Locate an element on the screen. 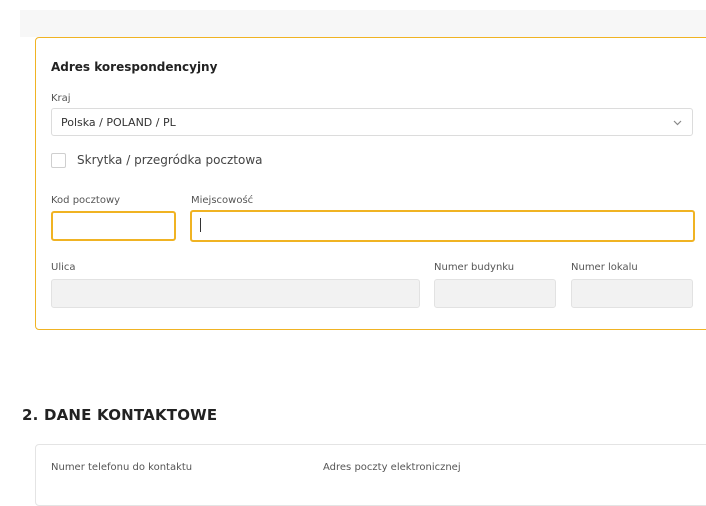 The width and height of the screenshot is (706, 506). chevron-down-icon is located at coordinates (677, 123).